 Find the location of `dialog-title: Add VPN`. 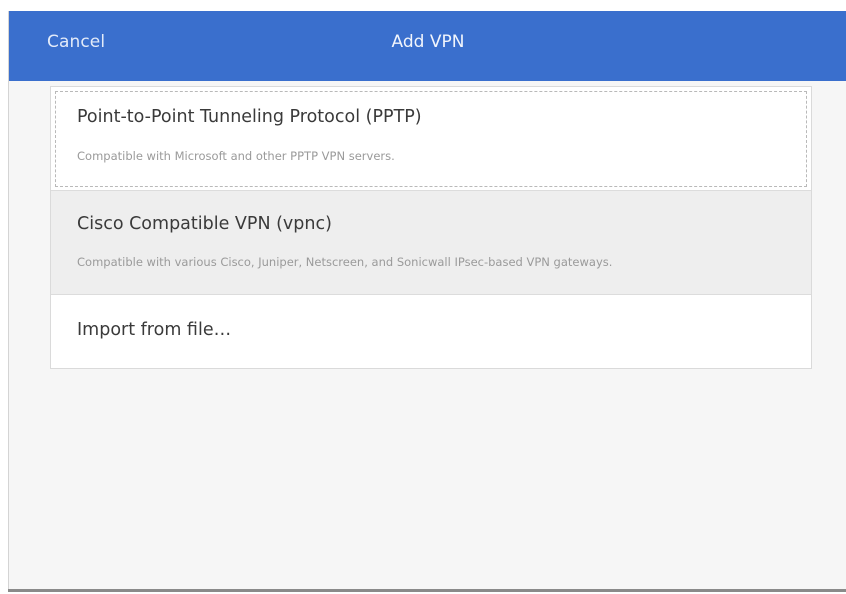

dialog-title: Add VPN is located at coordinates (428, 42).